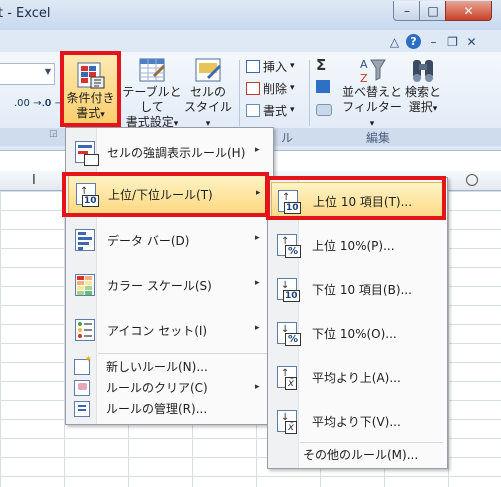 The width and height of the screenshot is (501, 487). I want to click on format-icon, so click(253, 110).